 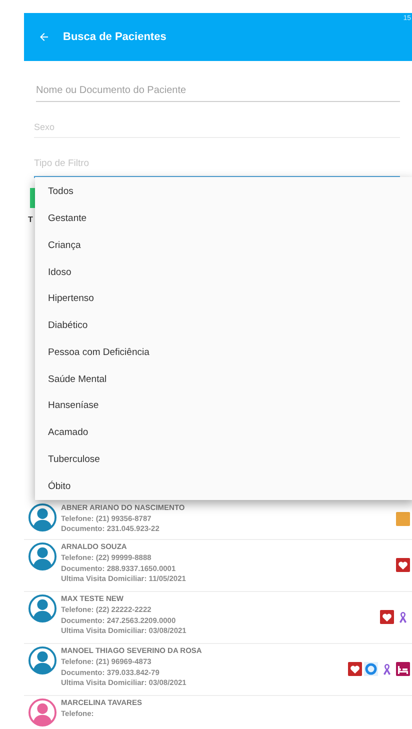 What do you see at coordinates (223, 272) in the screenshot?
I see `filter-option: Idoso` at bounding box center [223, 272].